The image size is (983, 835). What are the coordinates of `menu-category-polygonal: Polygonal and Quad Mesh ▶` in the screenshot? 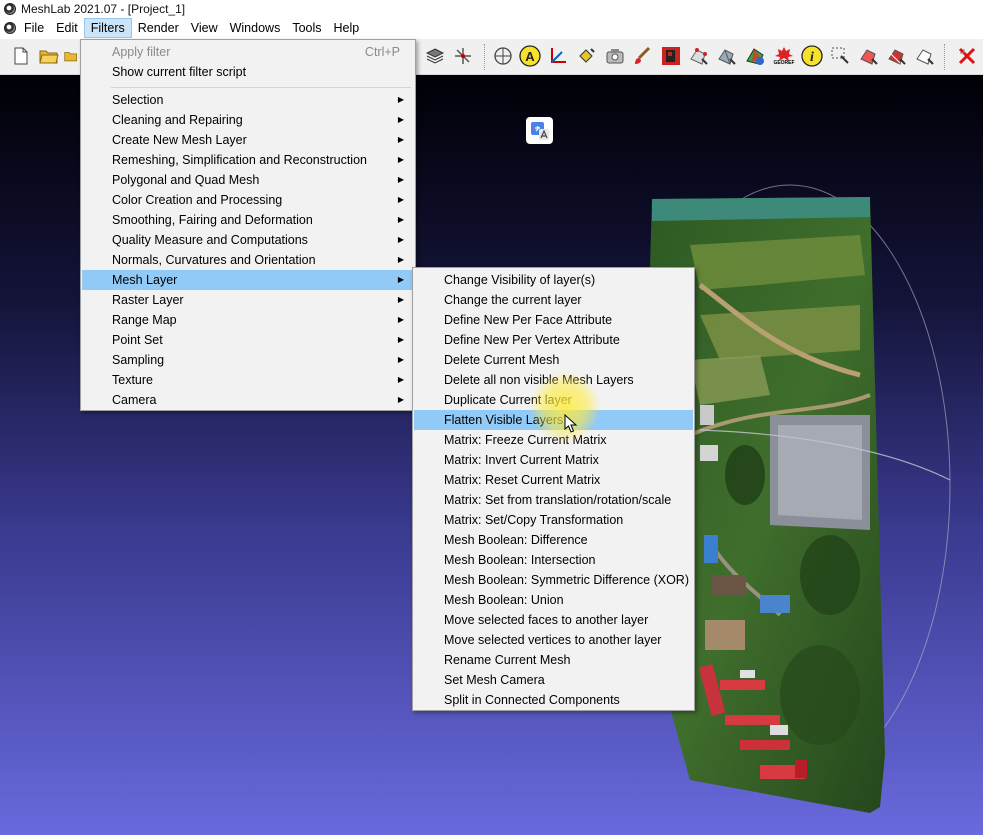 It's located at (248, 180).